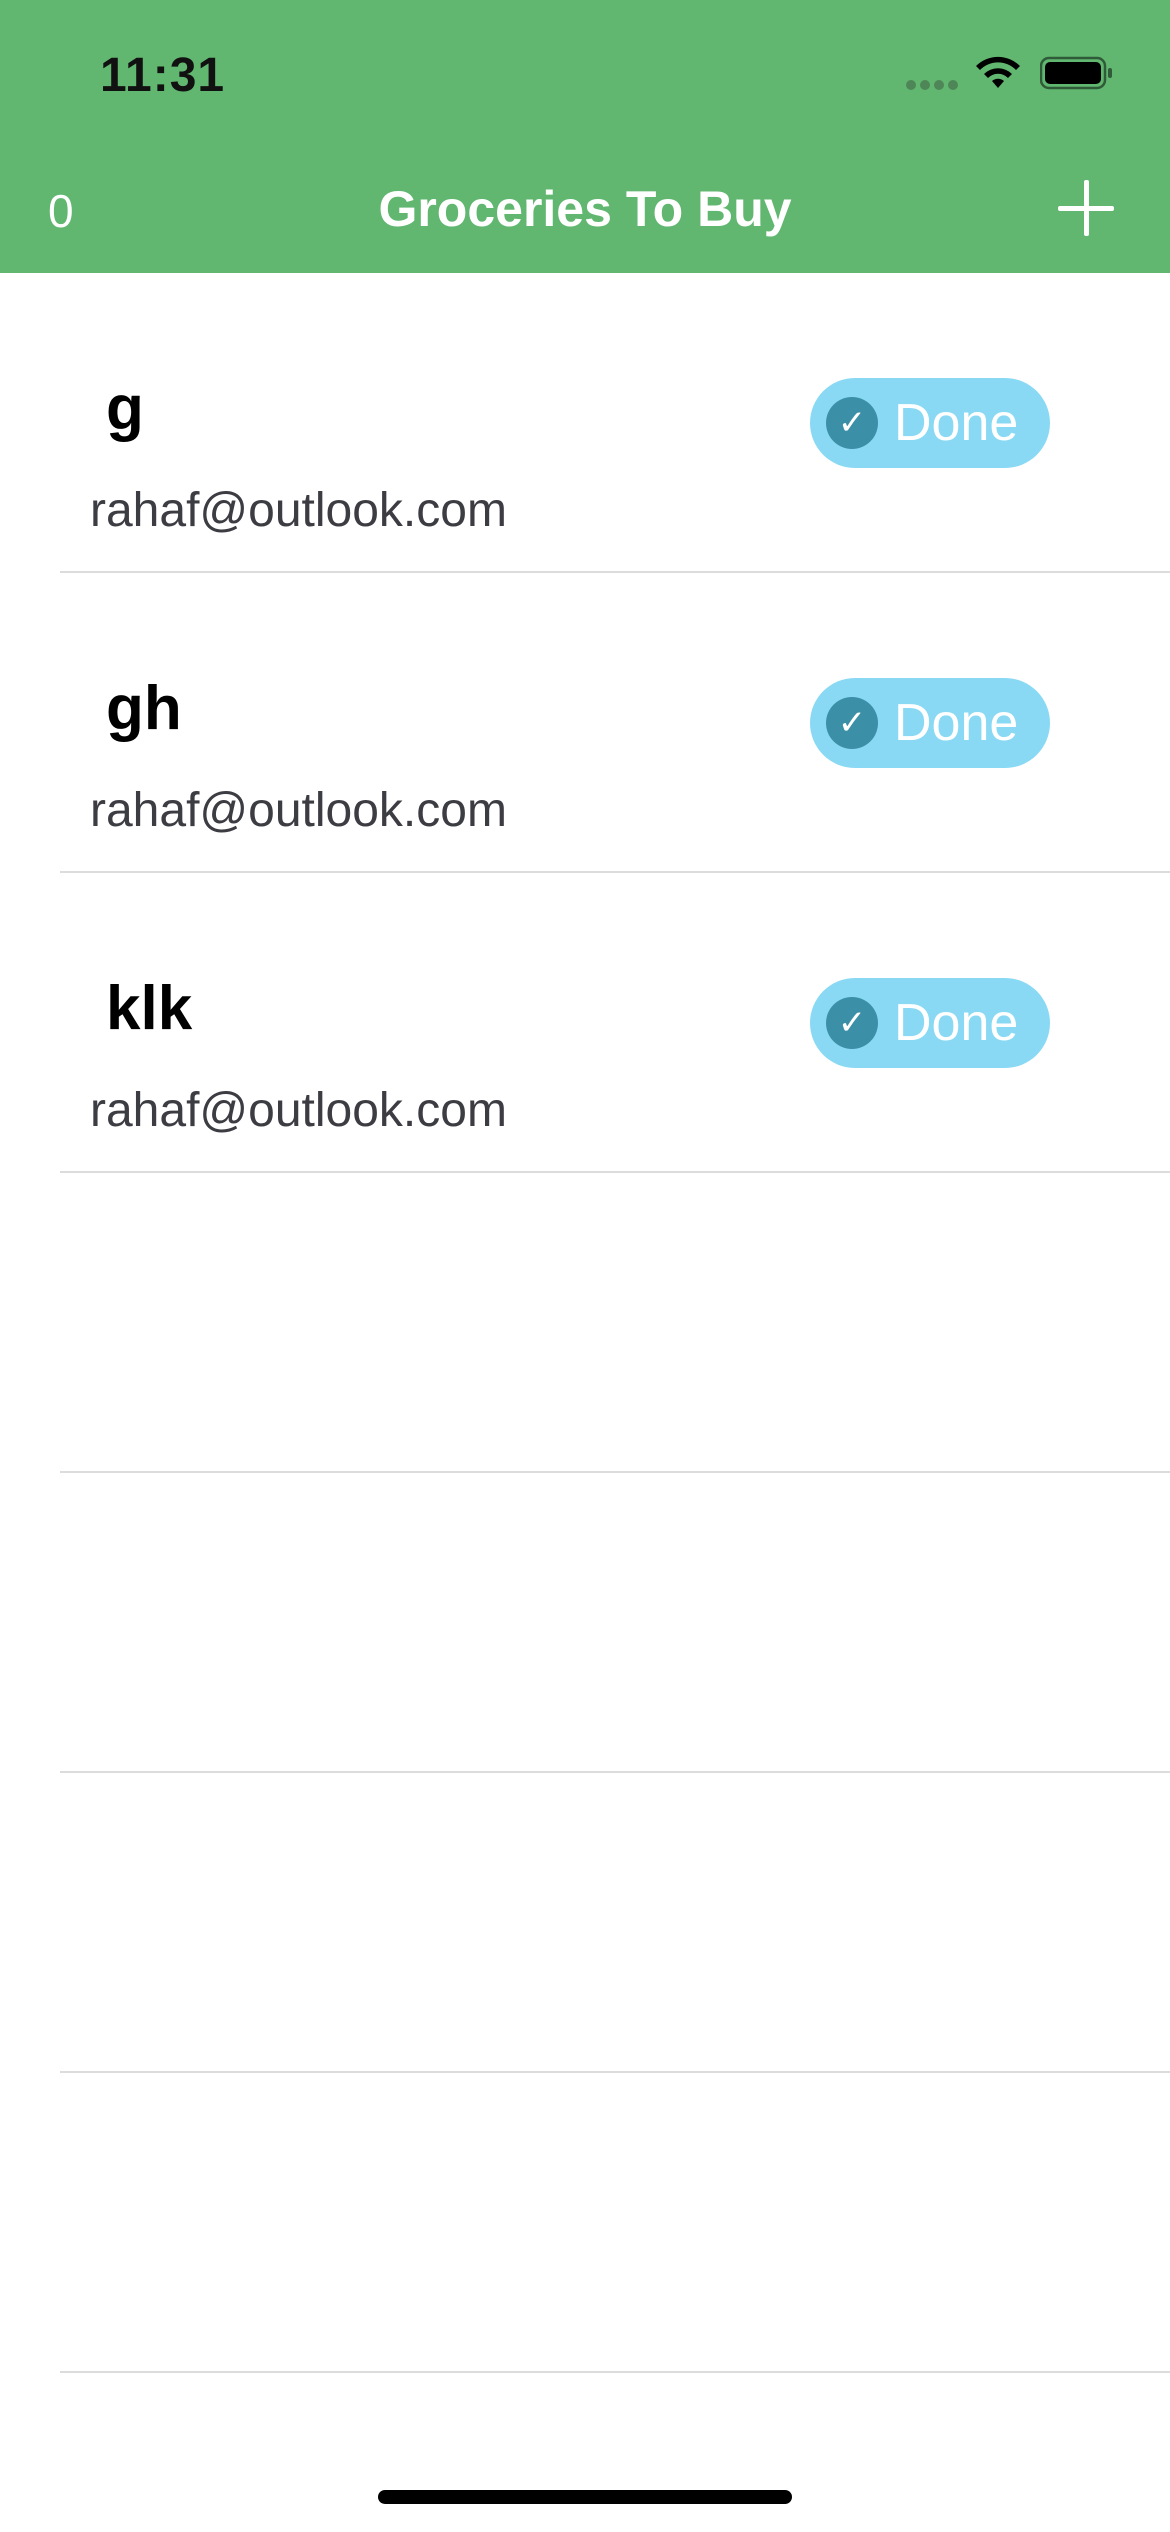 This screenshot has width=1170, height=2532. What do you see at coordinates (163, 75) in the screenshot?
I see `status-time: 11:31` at bounding box center [163, 75].